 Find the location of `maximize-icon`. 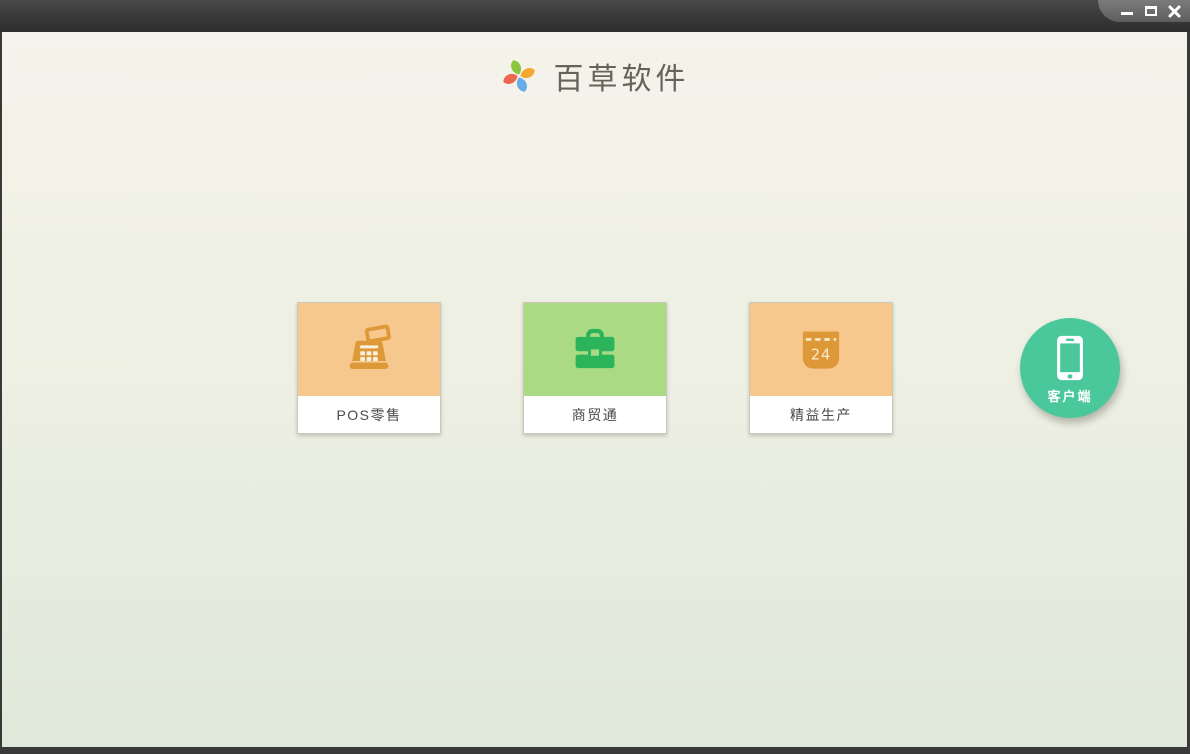

maximize-icon is located at coordinates (1150, 11).